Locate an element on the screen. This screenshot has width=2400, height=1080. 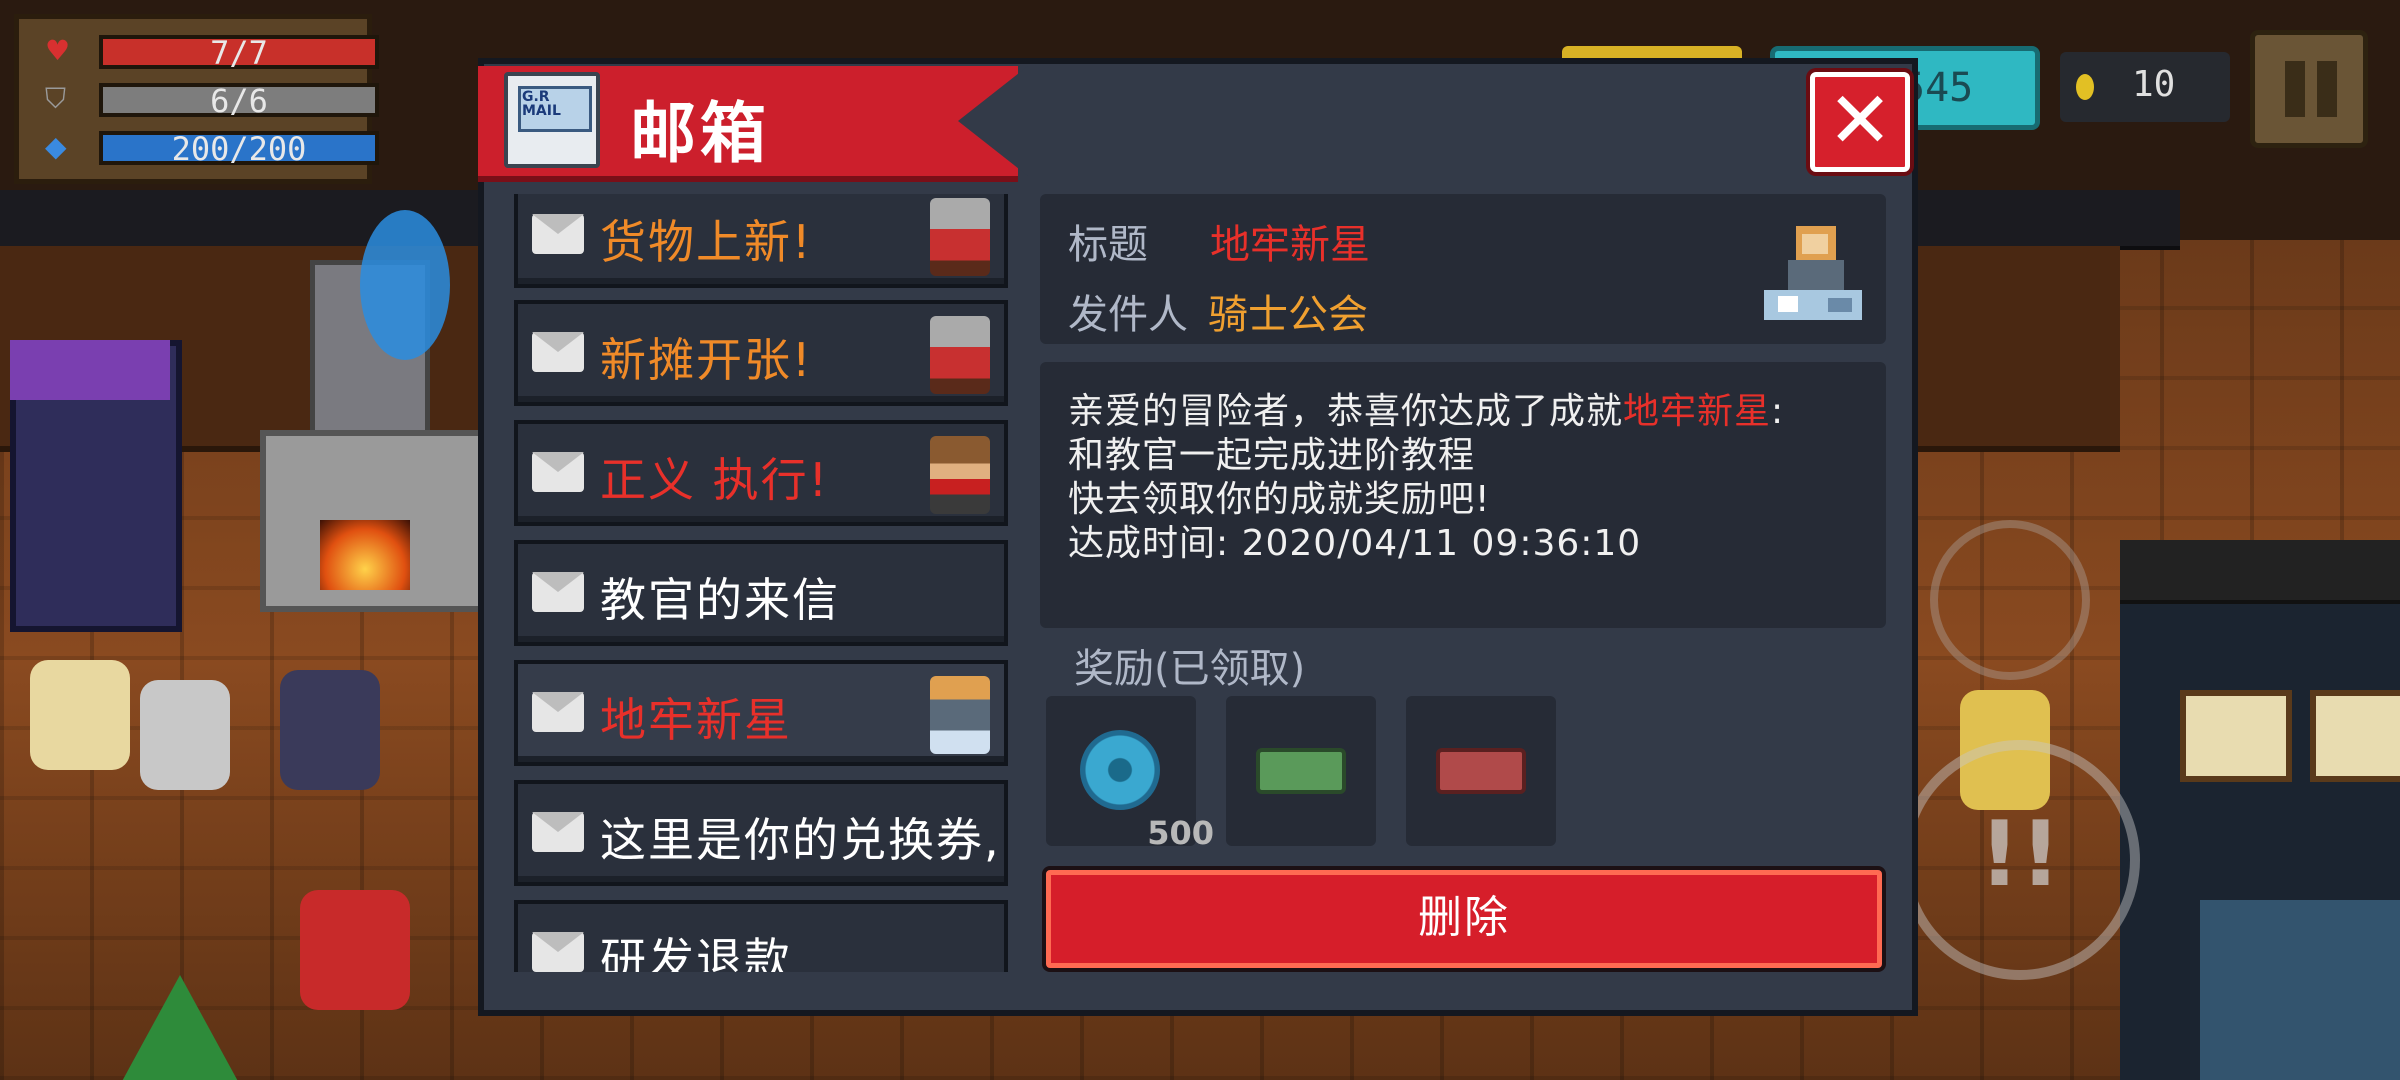
player-character is located at coordinates (355, 950).